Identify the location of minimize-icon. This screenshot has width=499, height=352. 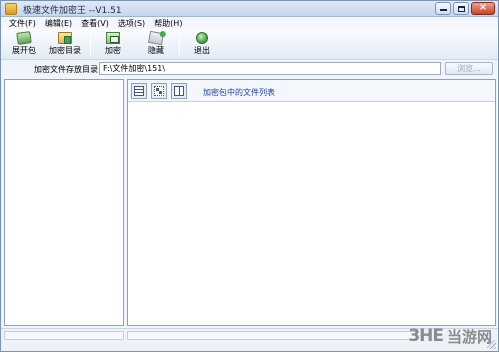
(443, 10).